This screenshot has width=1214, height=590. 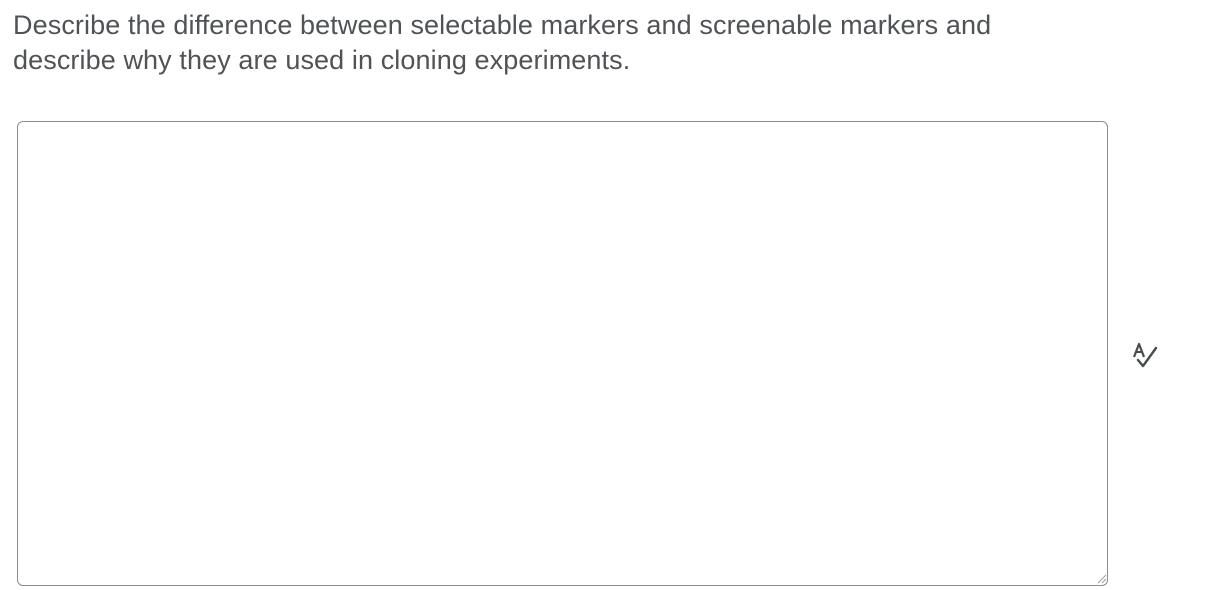 What do you see at coordinates (1145, 355) in the screenshot?
I see `spellcheck-icon` at bounding box center [1145, 355].